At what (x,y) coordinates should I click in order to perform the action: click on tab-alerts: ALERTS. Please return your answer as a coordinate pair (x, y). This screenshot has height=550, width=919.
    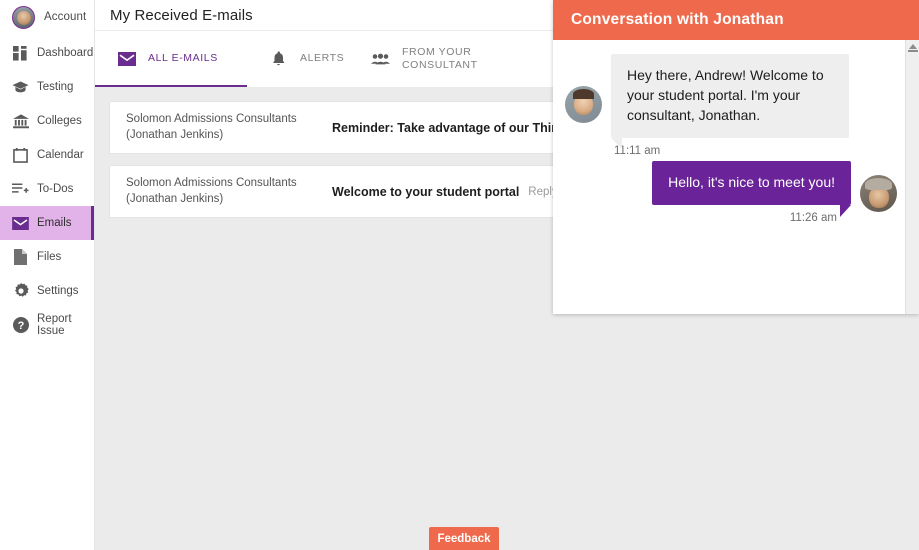
    Looking at the image, I should click on (298, 59).